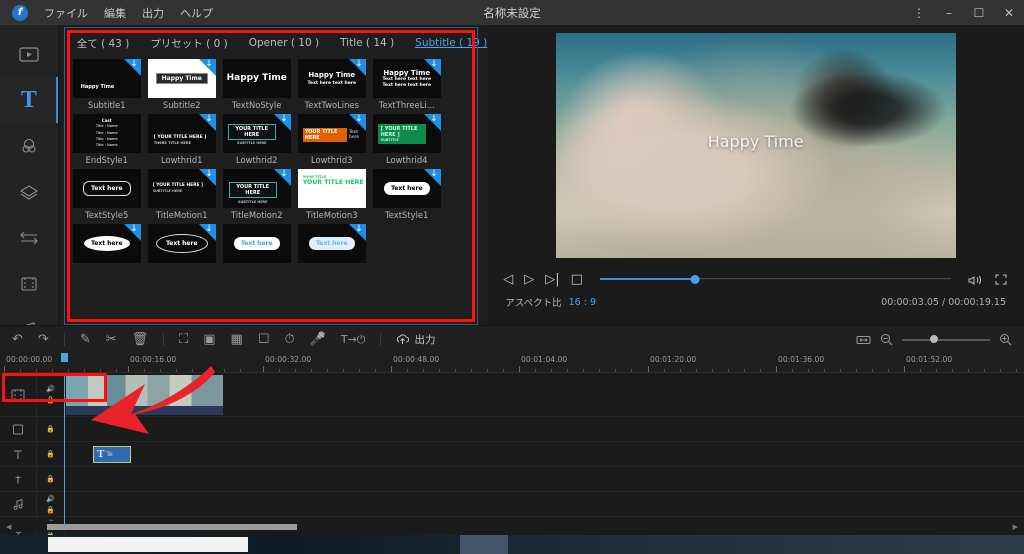 This screenshot has height=554, width=1024. What do you see at coordinates (18, 394) in the screenshot?
I see `video-track-header` at bounding box center [18, 394].